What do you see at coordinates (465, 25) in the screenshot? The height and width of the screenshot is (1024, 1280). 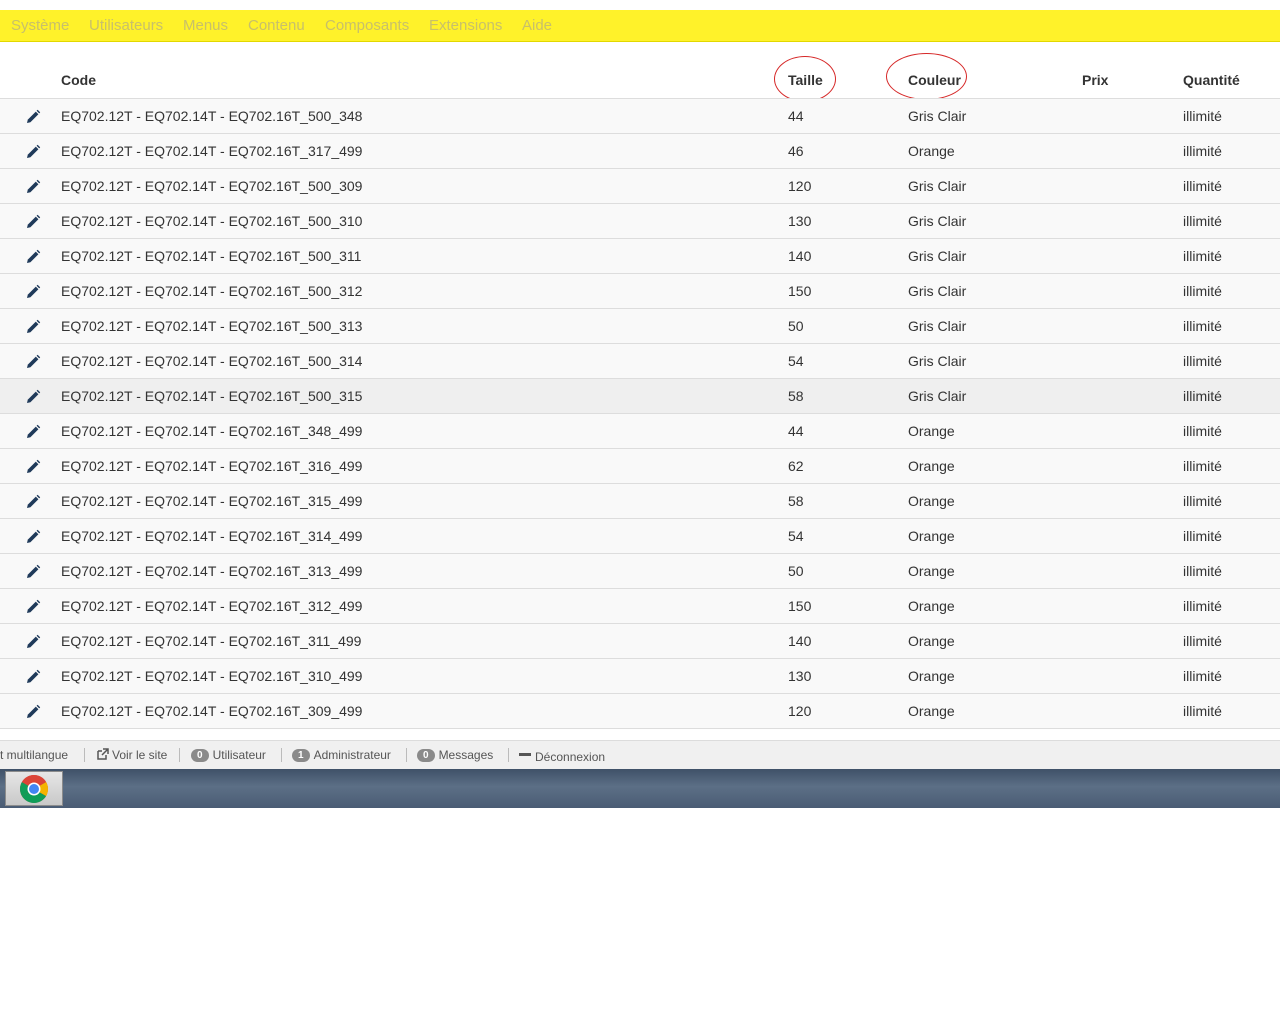 I see `menu-extensions: Extensions` at bounding box center [465, 25].